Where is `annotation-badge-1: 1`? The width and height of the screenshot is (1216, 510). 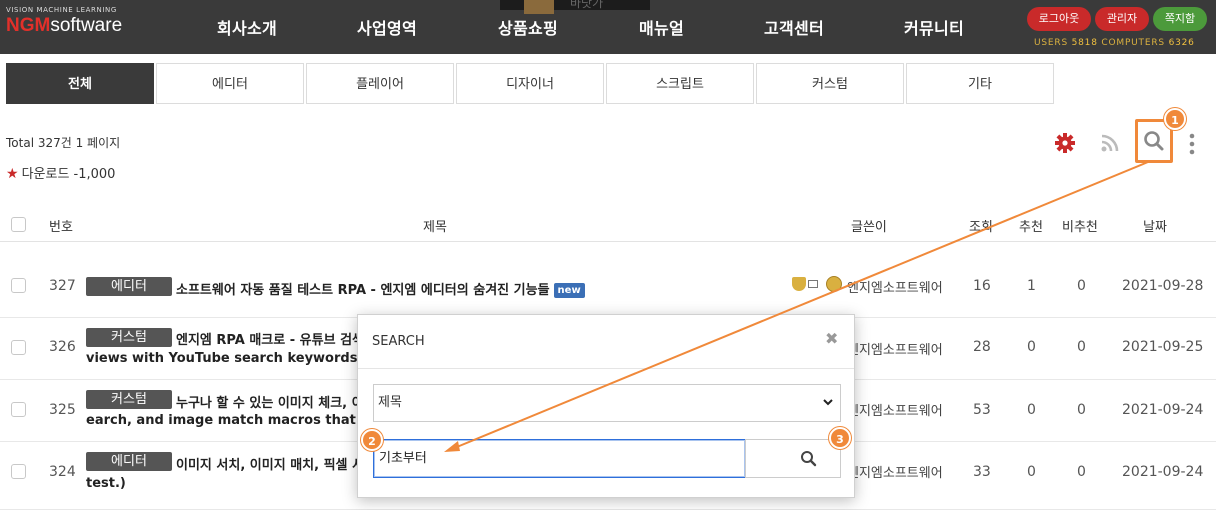
annotation-badge-1: 1 is located at coordinates (1175, 119).